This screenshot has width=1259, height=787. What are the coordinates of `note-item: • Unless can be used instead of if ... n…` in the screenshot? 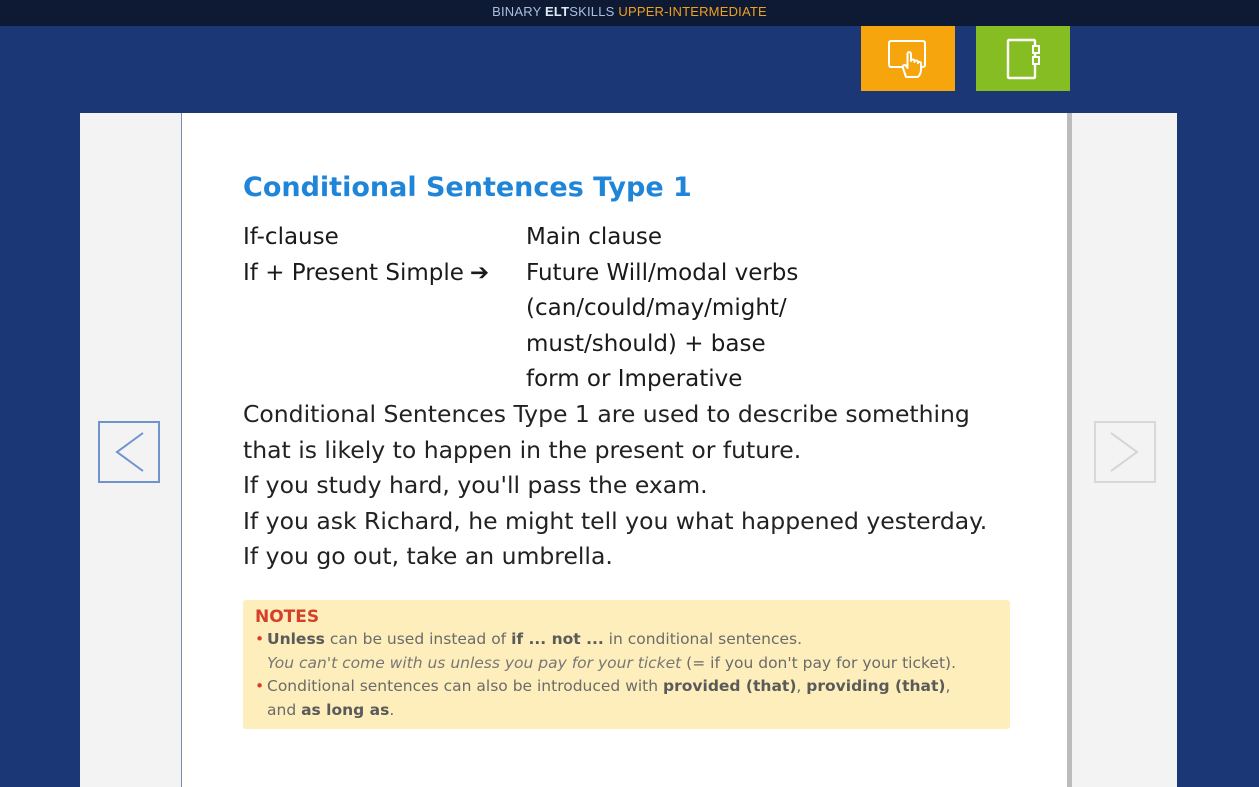 It's located at (626, 640).